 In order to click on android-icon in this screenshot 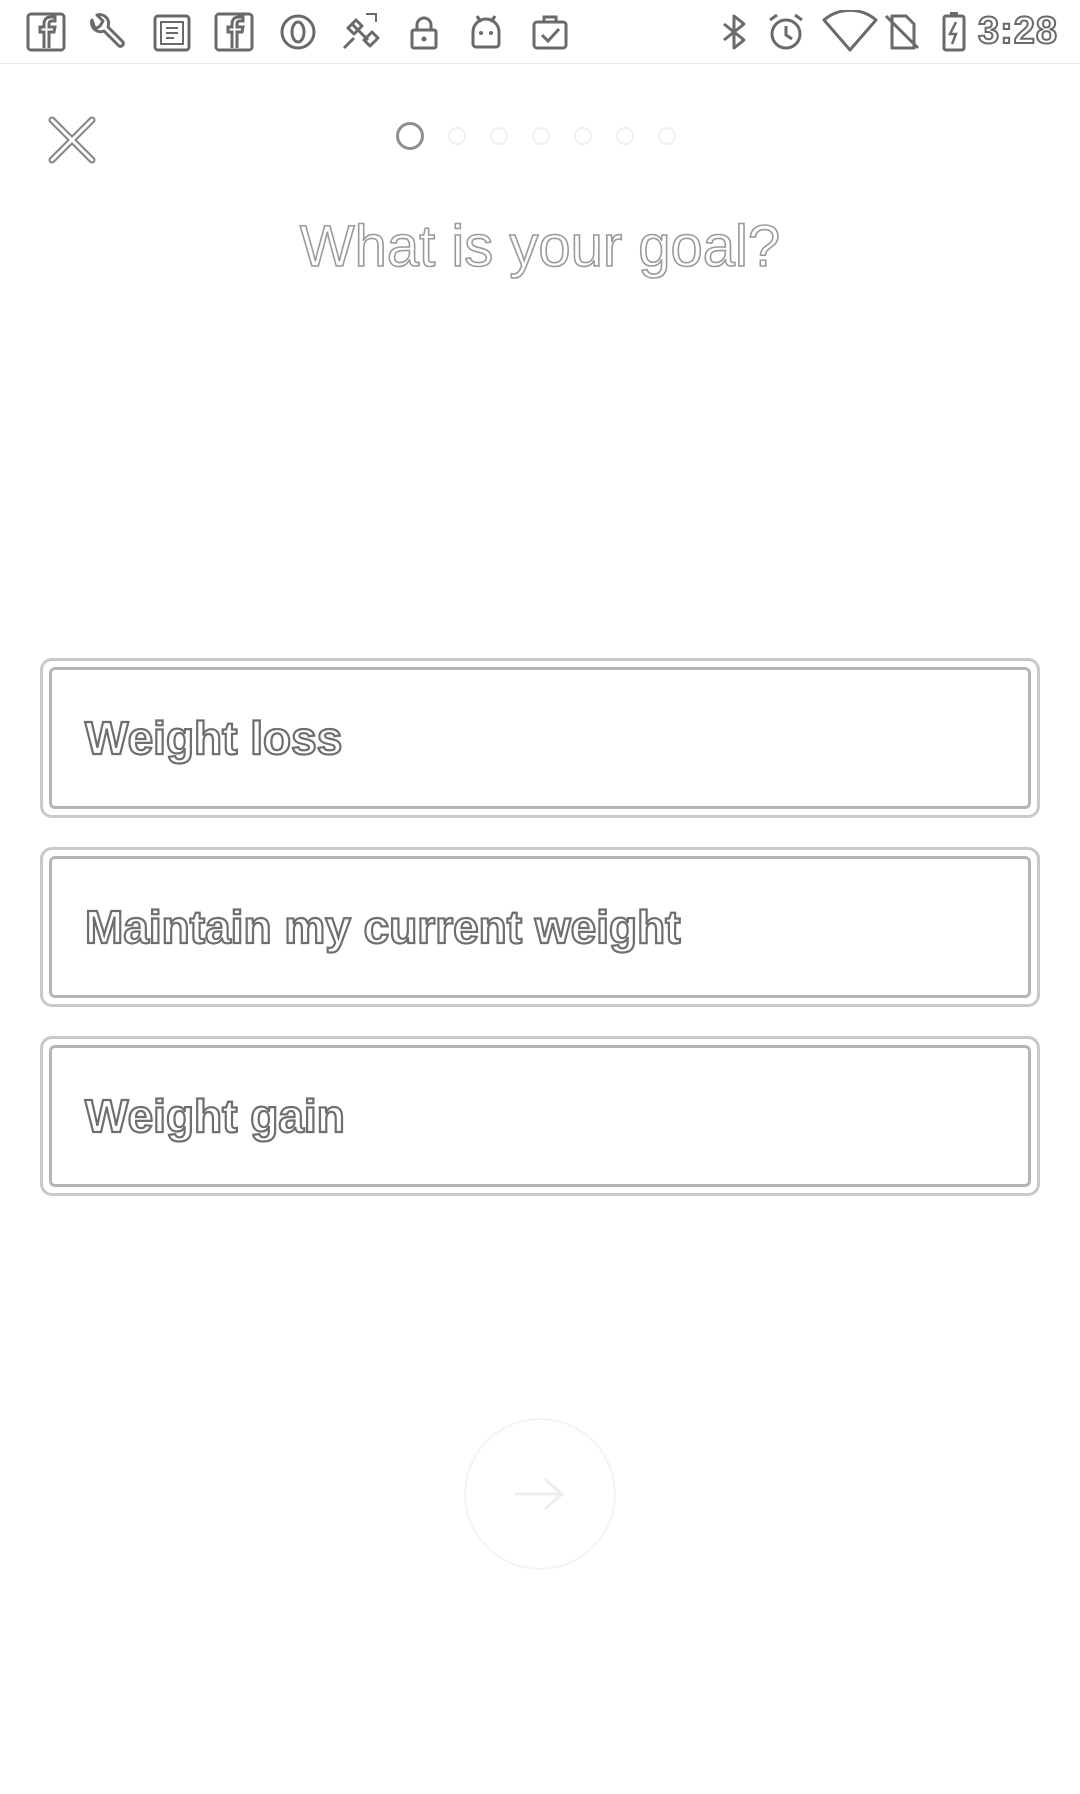, I will do `click(486, 32)`.